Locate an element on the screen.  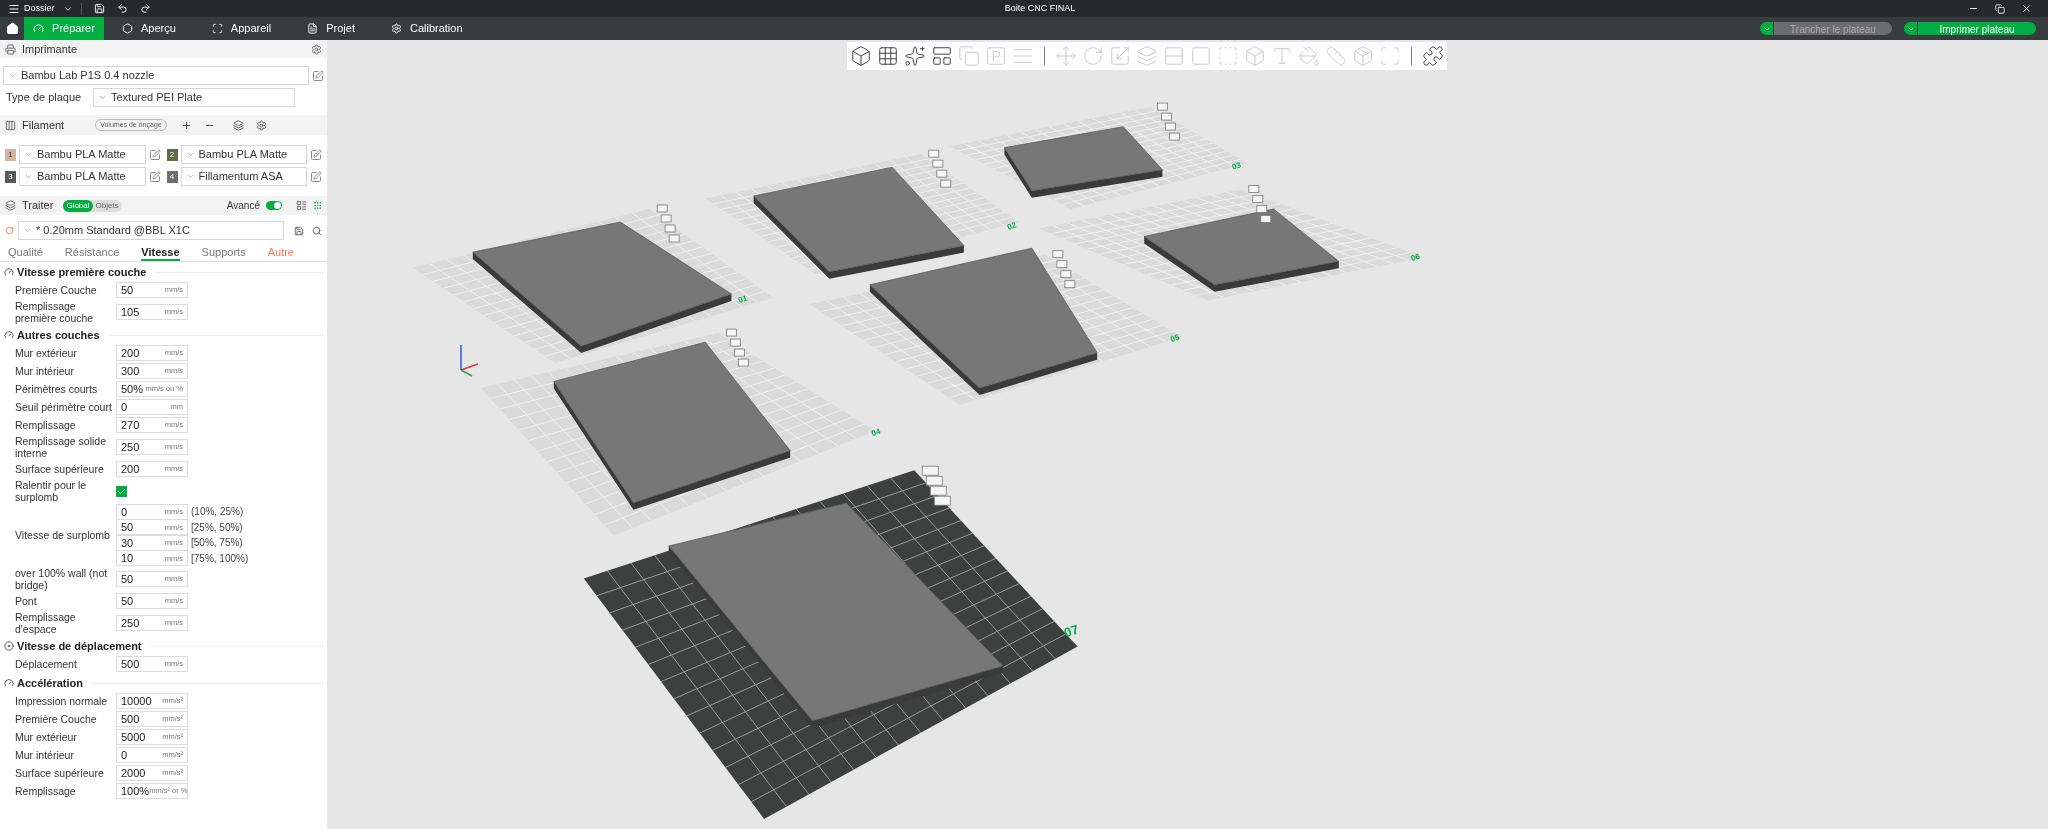
filament-color-swatch: 2 is located at coordinates (172, 154).